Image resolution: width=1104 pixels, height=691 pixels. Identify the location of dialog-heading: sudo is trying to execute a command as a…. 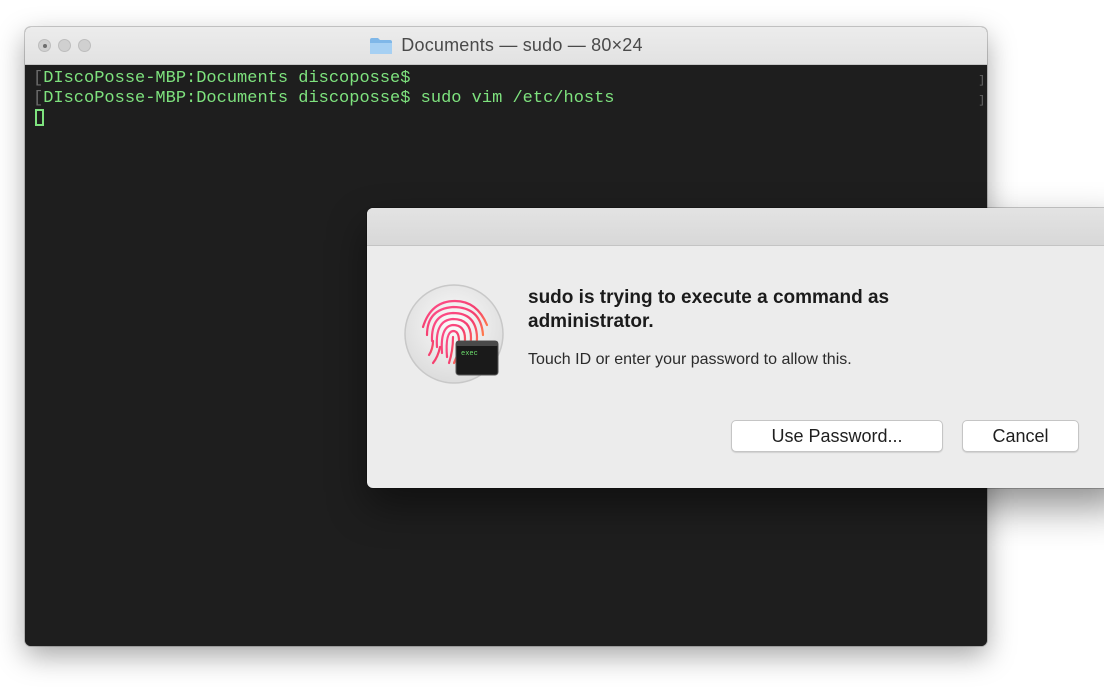
(709, 309).